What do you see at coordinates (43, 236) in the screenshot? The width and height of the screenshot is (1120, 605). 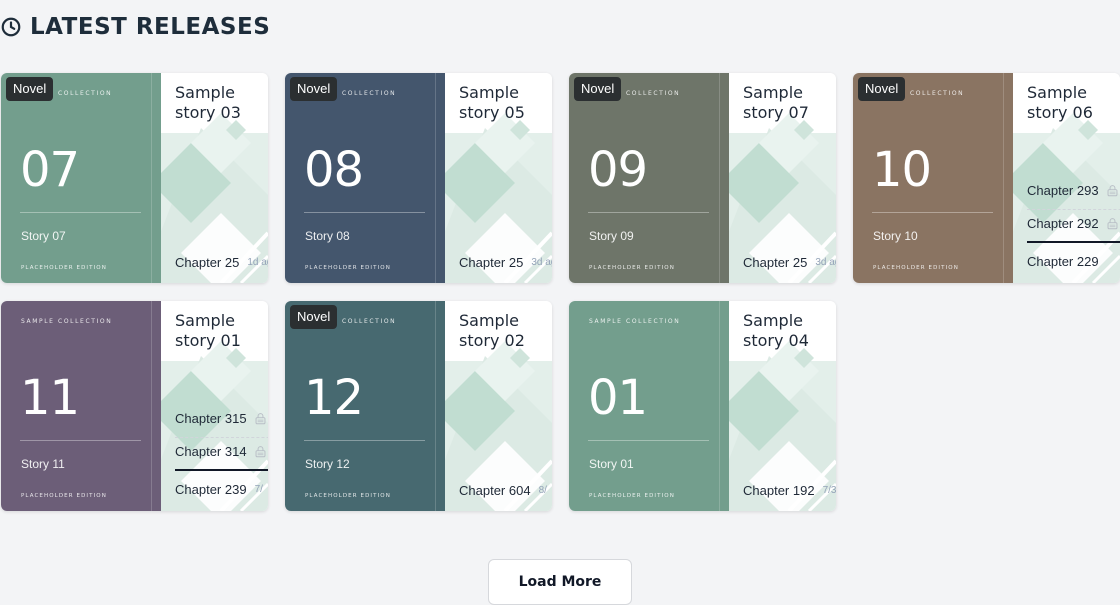 I see `cover-story-name: Story 07` at bounding box center [43, 236].